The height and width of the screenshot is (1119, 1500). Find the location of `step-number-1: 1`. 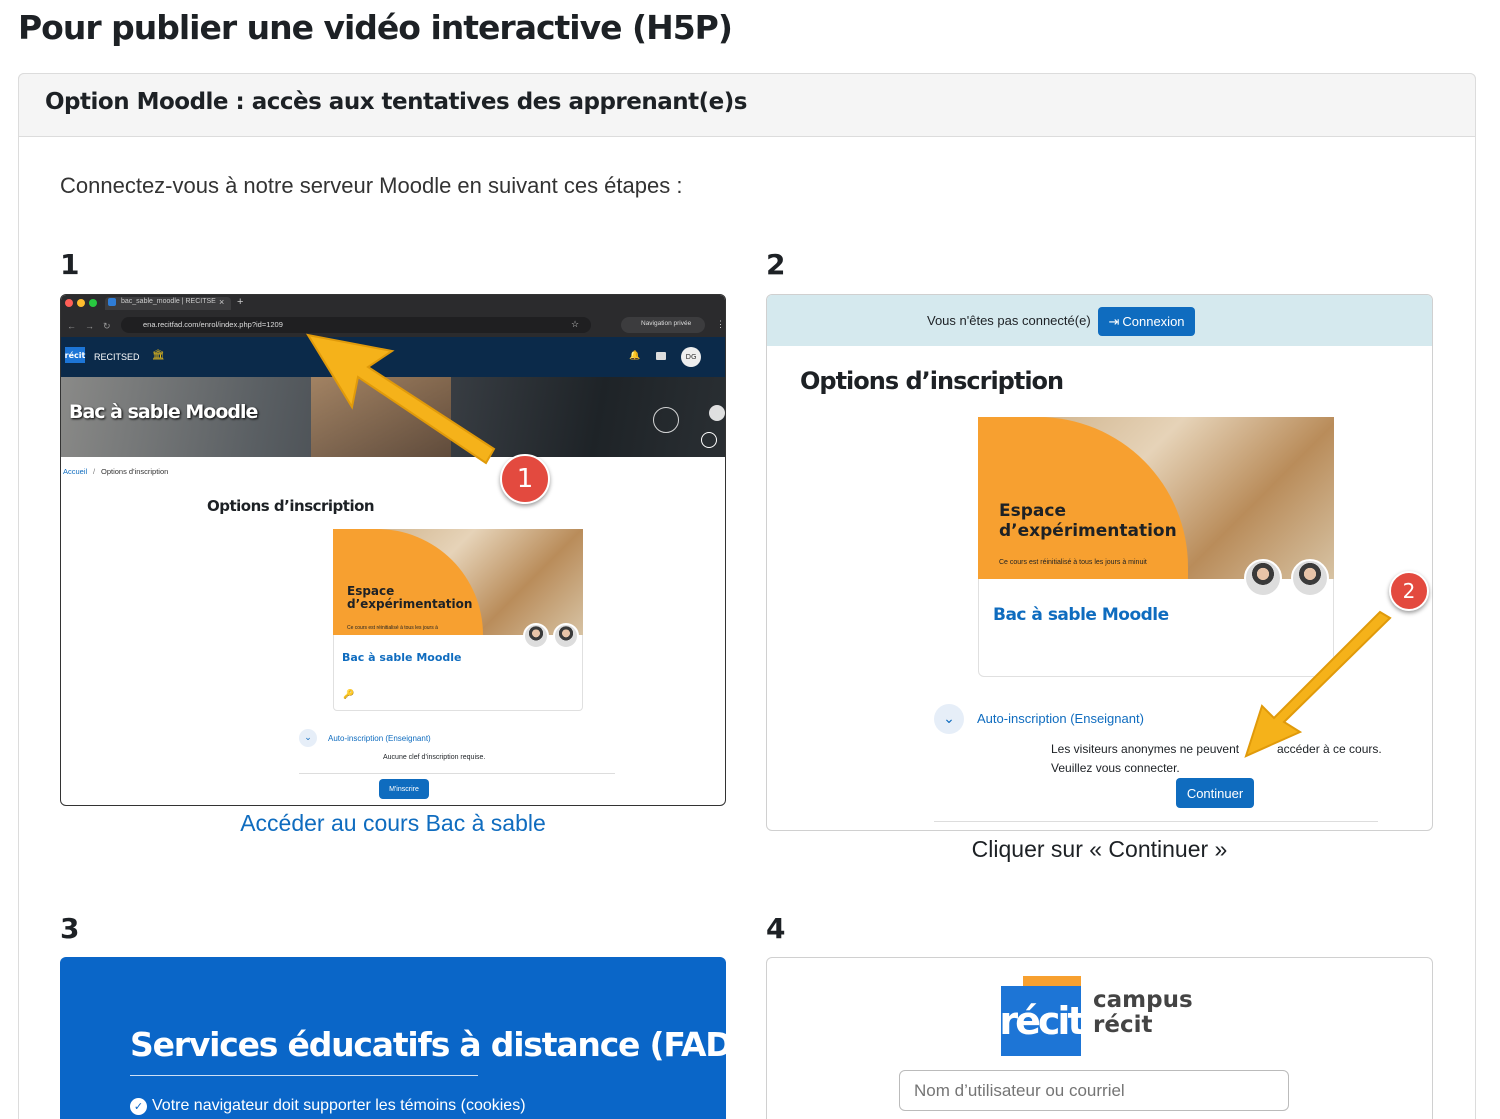

step-number-1: 1 is located at coordinates (70, 264).